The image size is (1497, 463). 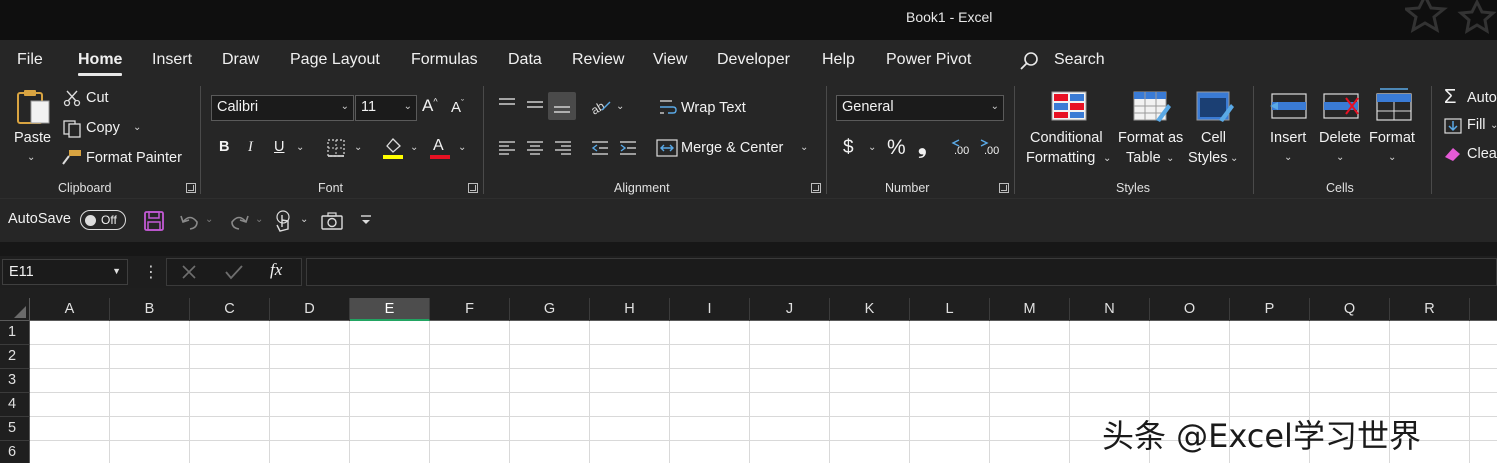 What do you see at coordinates (1288, 157) in the screenshot?
I see `insert-chevron-icon: ⌄` at bounding box center [1288, 157].